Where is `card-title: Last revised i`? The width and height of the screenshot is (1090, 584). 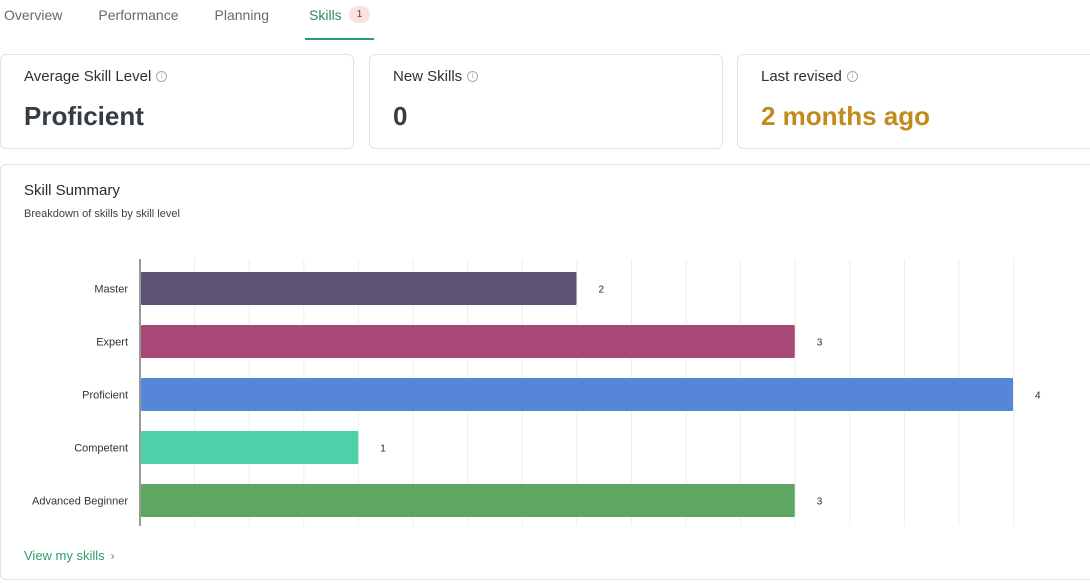 card-title: Last revised i is located at coordinates (809, 76).